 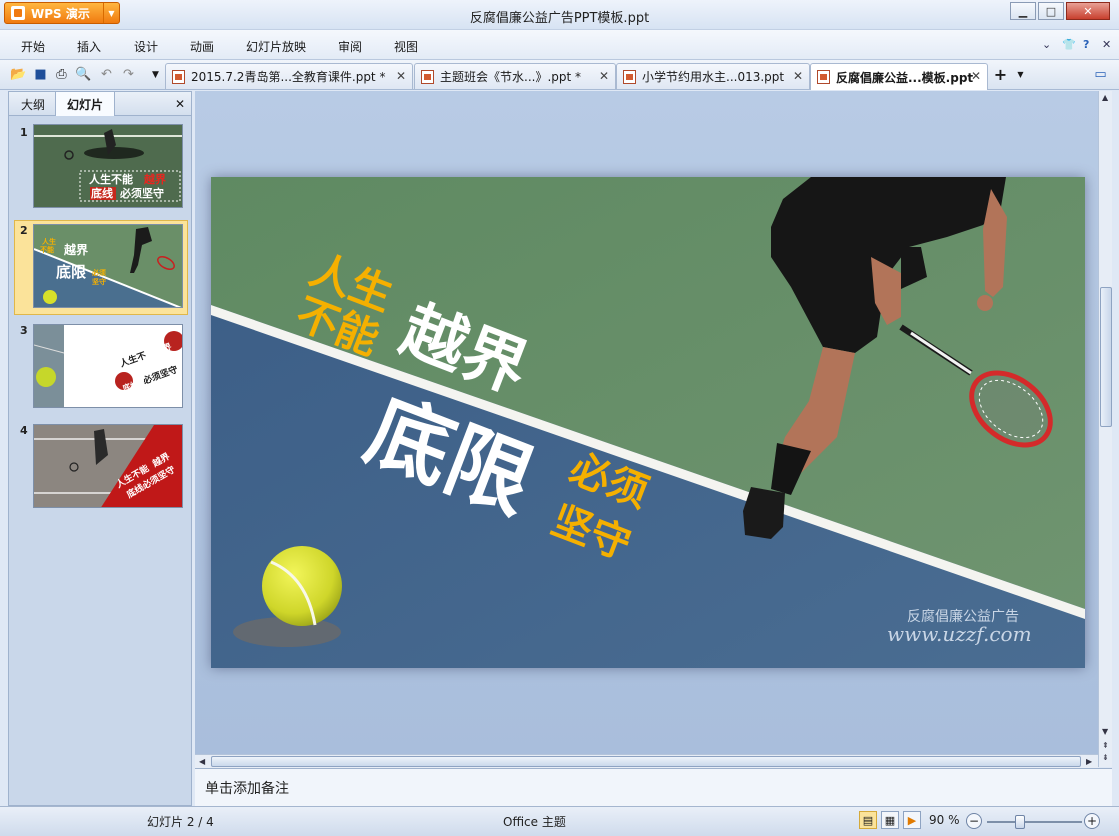 What do you see at coordinates (85, 104) in the screenshot?
I see `tab-slides: 幻灯片` at bounding box center [85, 104].